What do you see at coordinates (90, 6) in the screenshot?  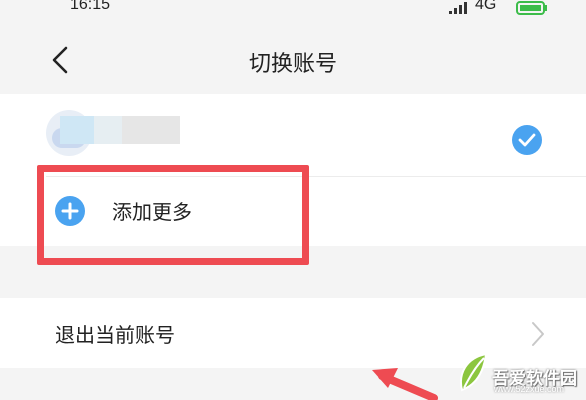 I see `status-time: 16:15` at bounding box center [90, 6].